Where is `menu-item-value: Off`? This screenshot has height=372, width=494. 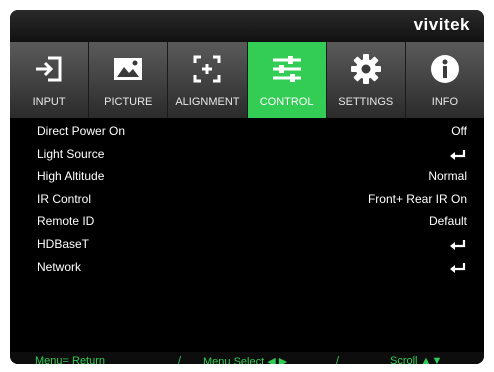
menu-item-value: Off is located at coordinates (459, 131).